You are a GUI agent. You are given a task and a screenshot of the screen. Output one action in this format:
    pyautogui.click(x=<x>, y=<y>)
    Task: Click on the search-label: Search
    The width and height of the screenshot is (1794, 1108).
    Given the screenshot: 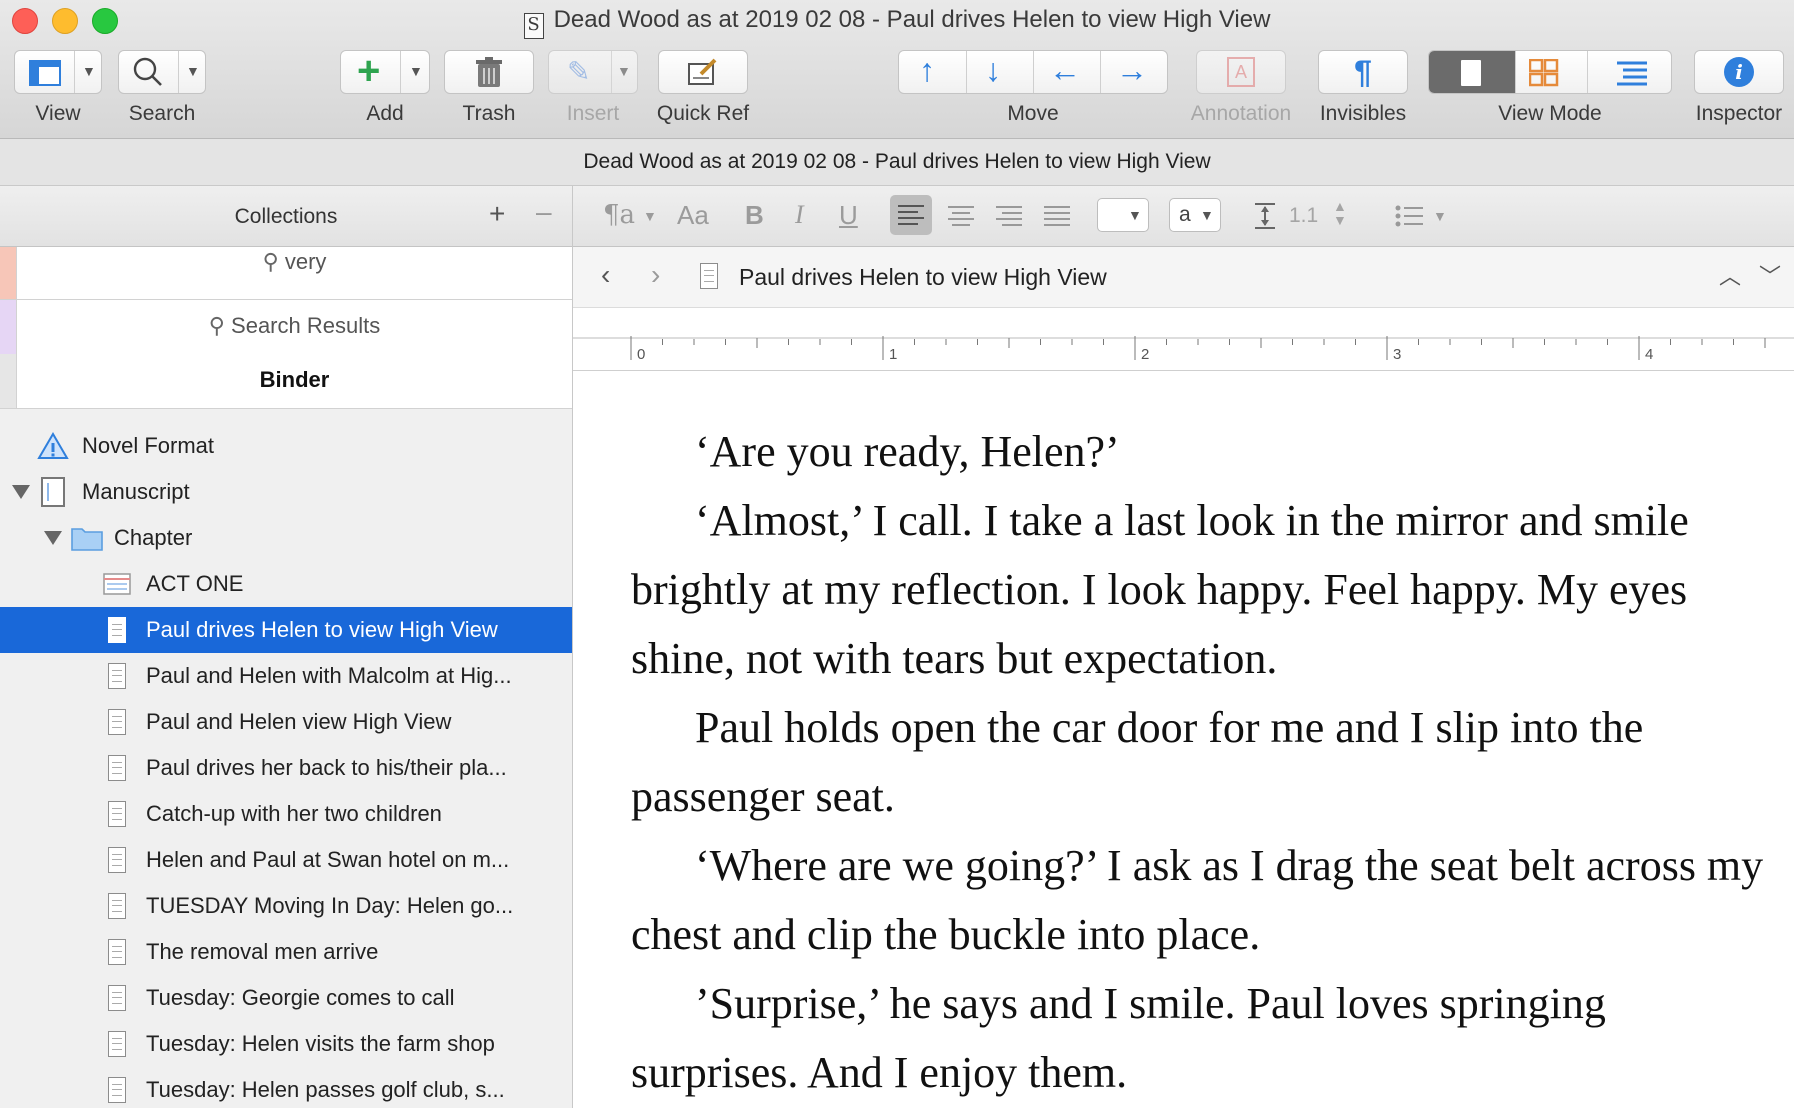 What is the action you would take?
    pyautogui.click(x=162, y=113)
    